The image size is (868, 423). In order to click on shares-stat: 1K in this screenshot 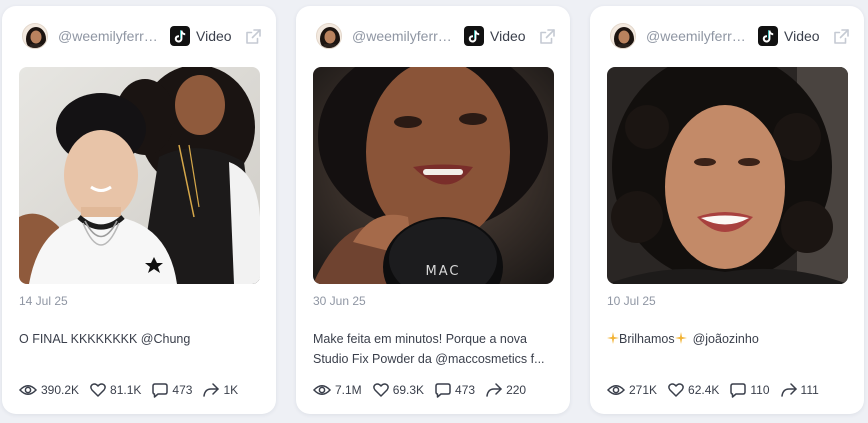, I will do `click(220, 390)`.